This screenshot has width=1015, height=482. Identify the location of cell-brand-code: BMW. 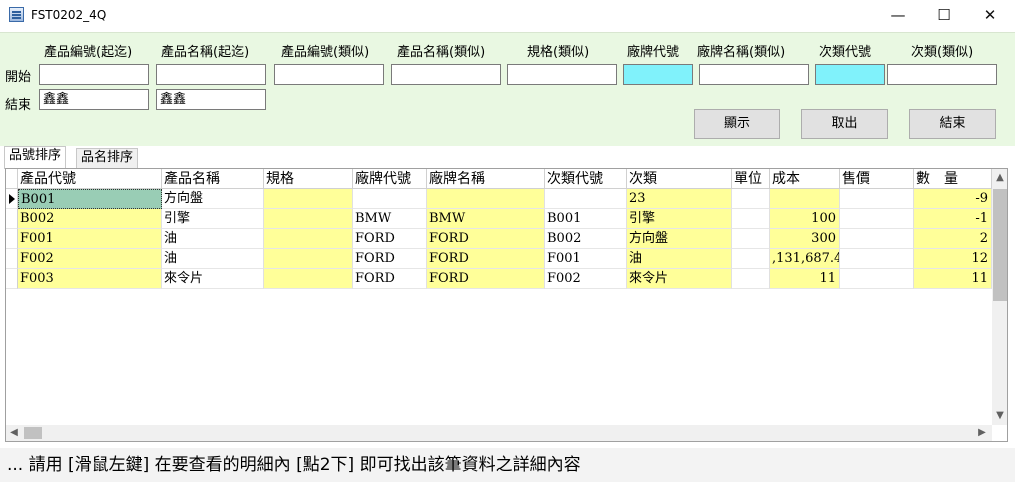
(390, 219).